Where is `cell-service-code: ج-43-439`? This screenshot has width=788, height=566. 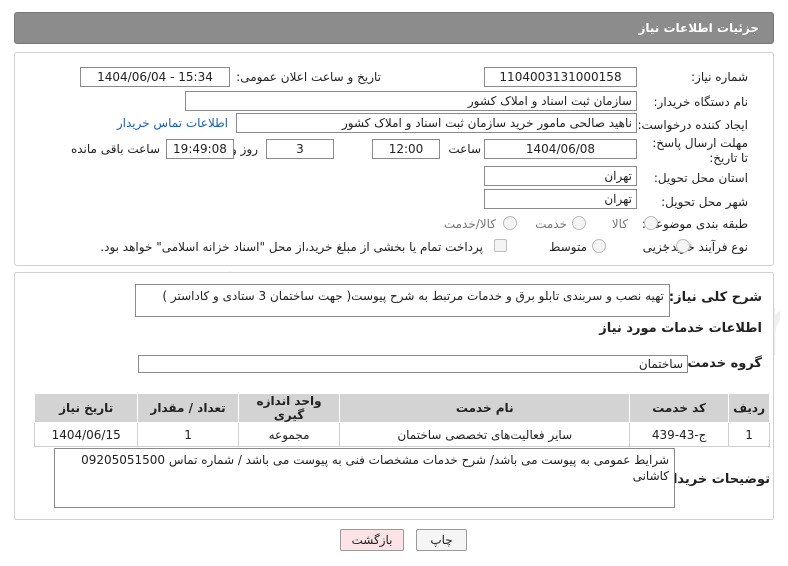
cell-service-code: ج-43-439 is located at coordinates (679, 434).